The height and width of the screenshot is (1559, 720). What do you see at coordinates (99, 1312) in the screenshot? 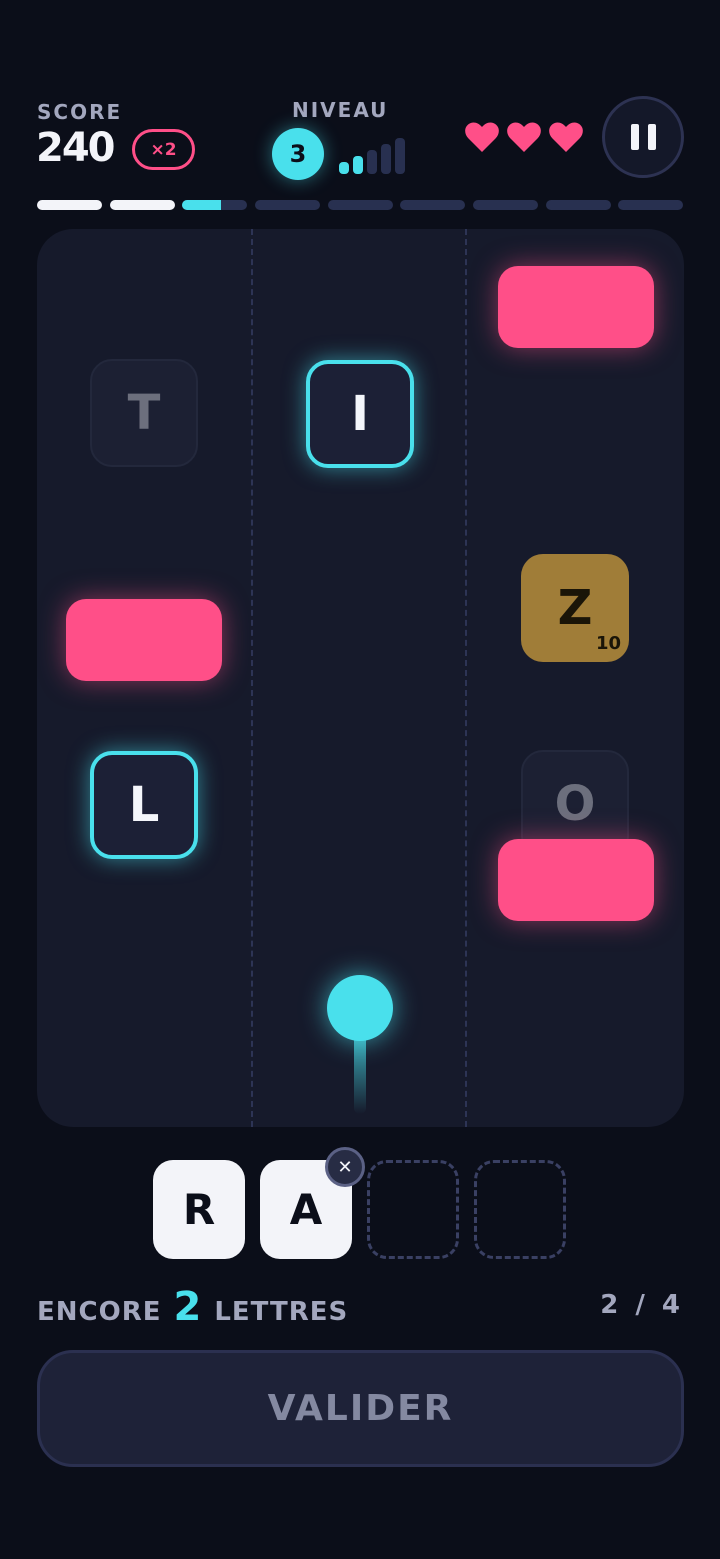
I see `remaining-prefix: ENCORE` at bounding box center [99, 1312].